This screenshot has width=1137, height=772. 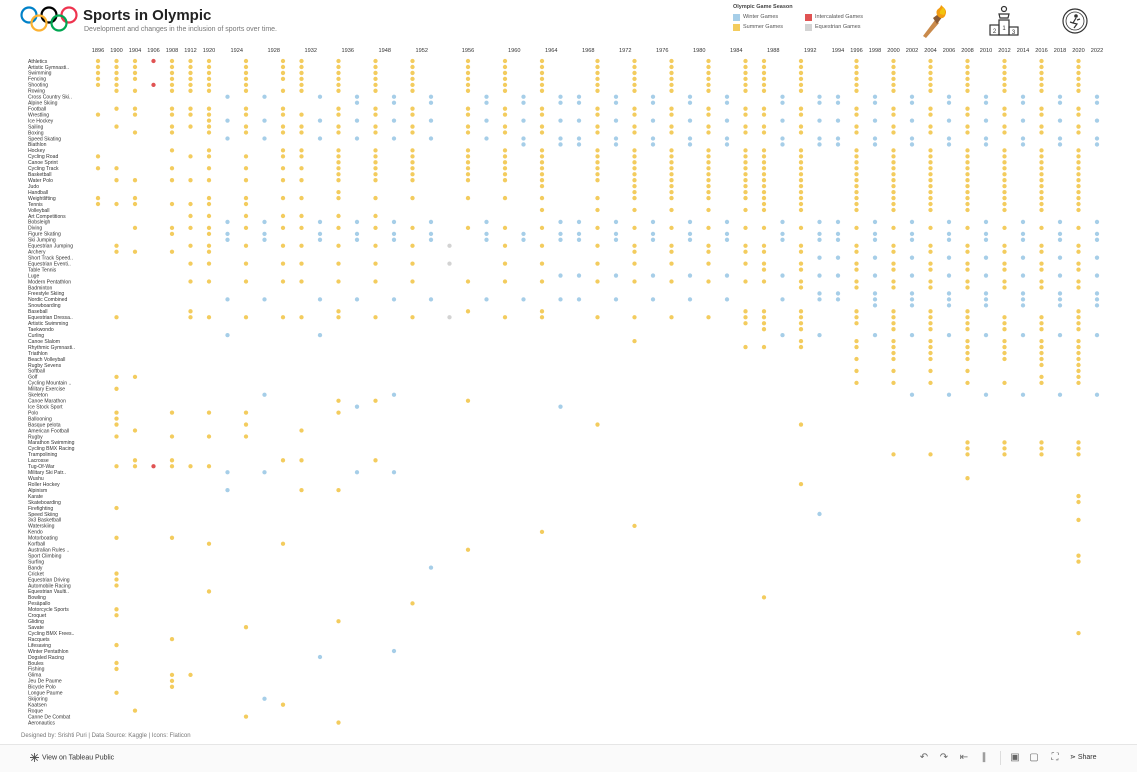 I want to click on share-button: ⋗ Share, so click(x=1083, y=757).